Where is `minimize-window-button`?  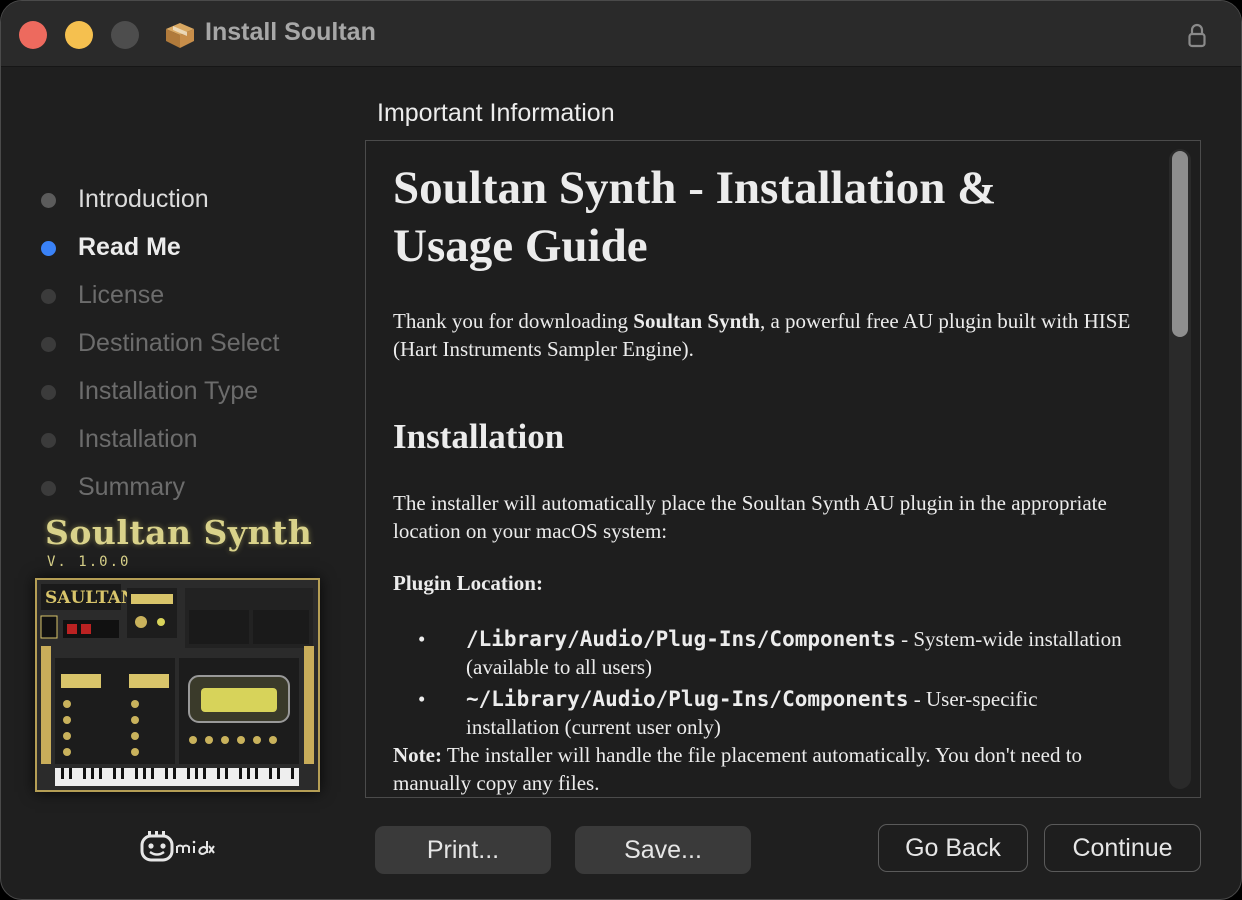 minimize-window-button is located at coordinates (79, 35).